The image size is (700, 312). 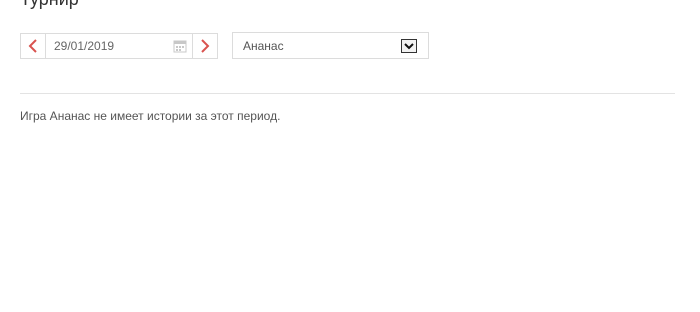 What do you see at coordinates (49, 4) in the screenshot?
I see `page-title: Турнир` at bounding box center [49, 4].